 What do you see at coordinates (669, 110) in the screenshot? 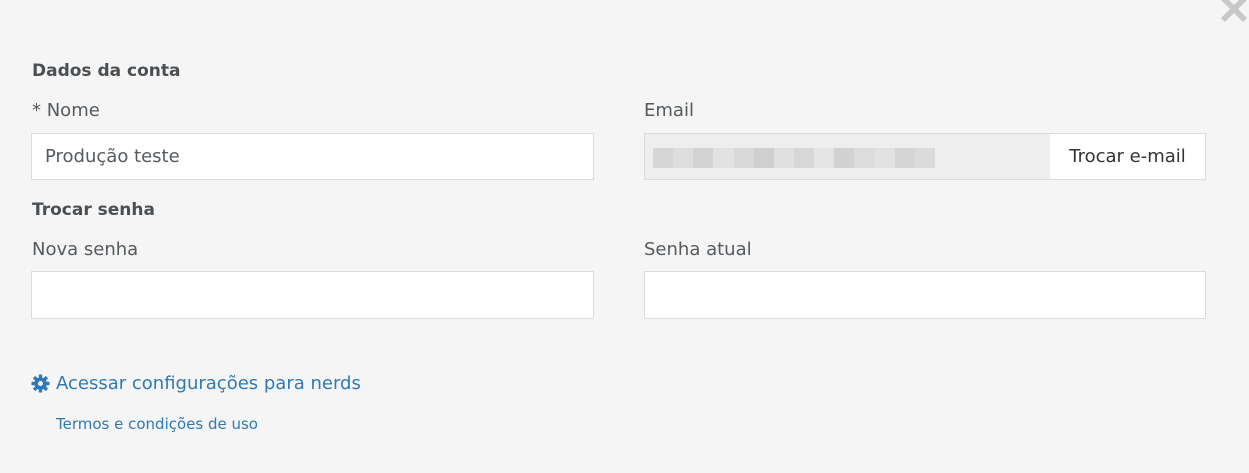
I see `email-label: Email` at bounding box center [669, 110].